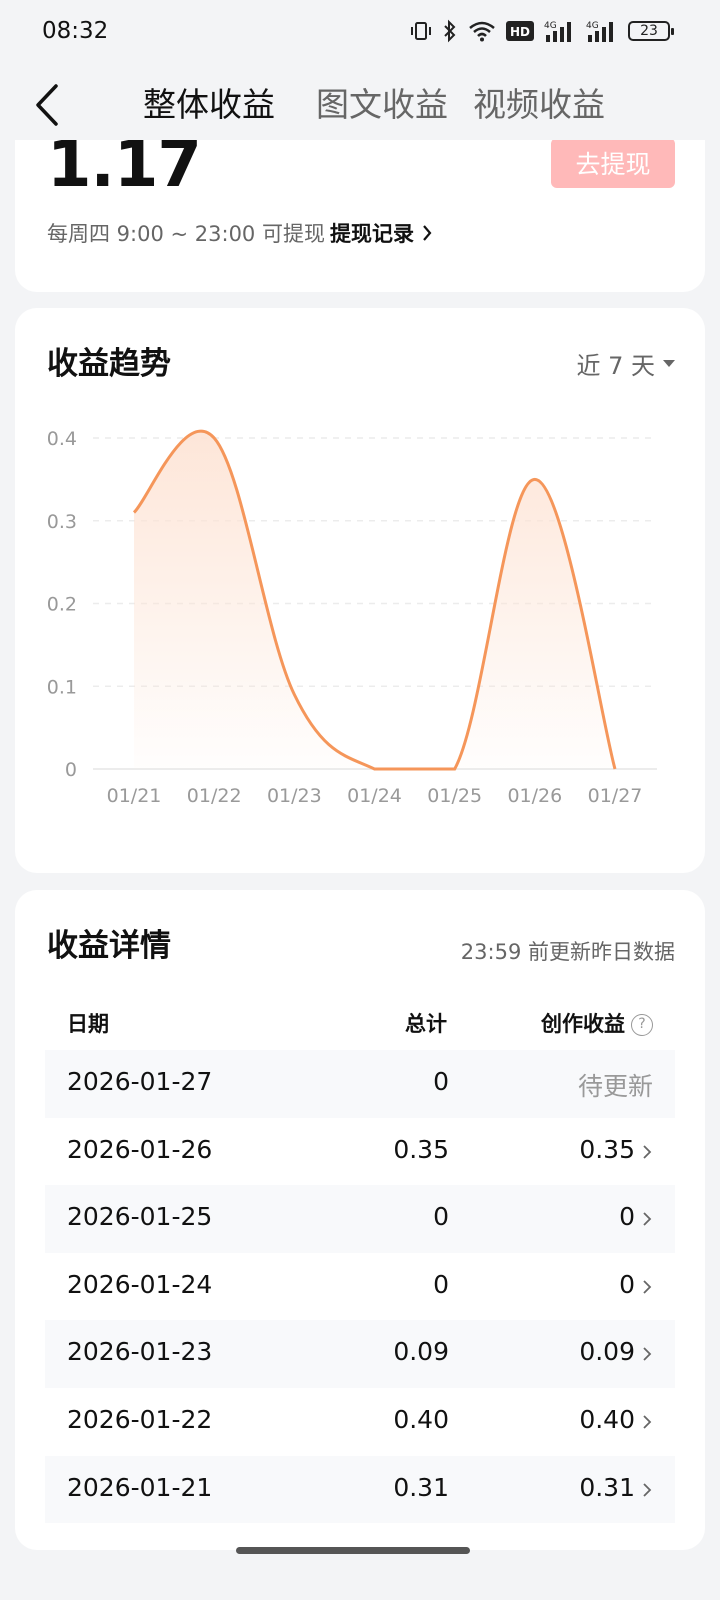 The width and height of the screenshot is (720, 1600). What do you see at coordinates (360, 206) in the screenshot?
I see `balance-card: 1.17 去提现 每周四 9:00 ~ 23:00 可提现 提现记录` at bounding box center [360, 206].